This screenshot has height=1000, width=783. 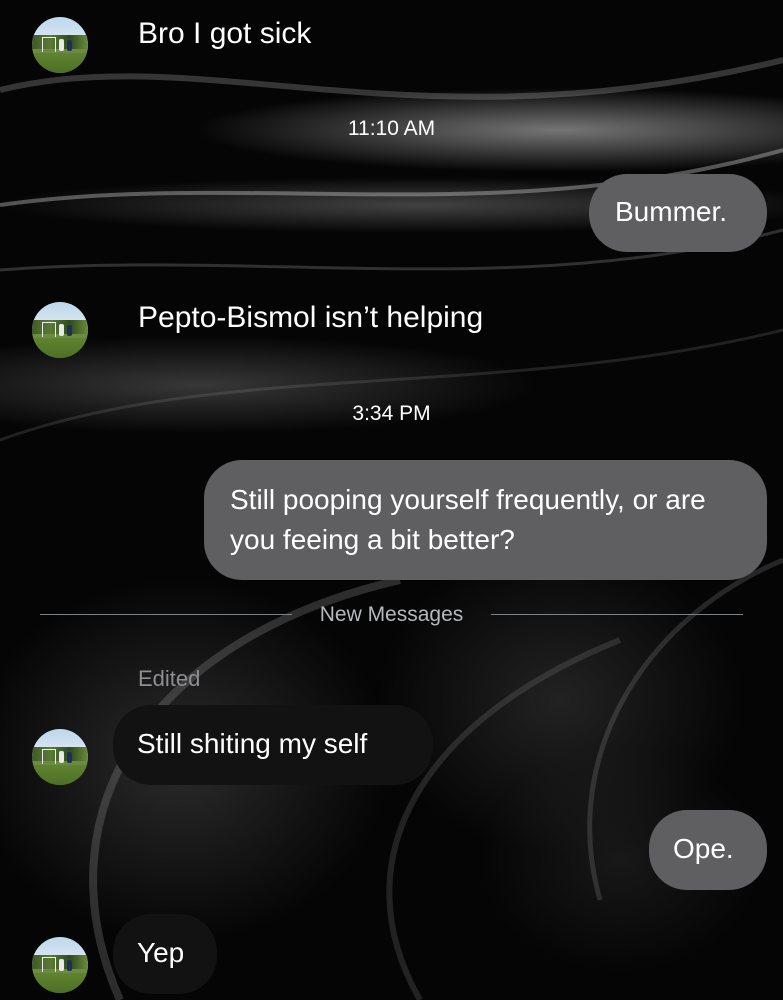 I want to click on incoming-message-bubble: Yep, so click(x=165, y=954).